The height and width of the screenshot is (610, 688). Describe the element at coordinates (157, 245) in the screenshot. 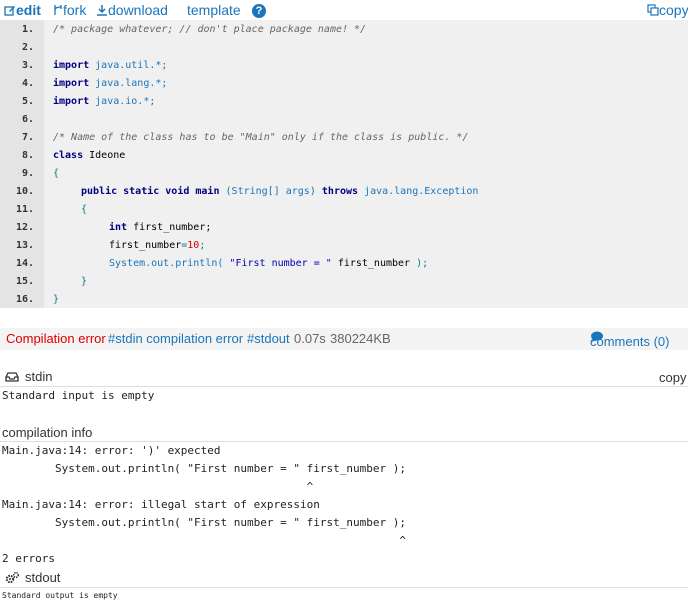

I see `code-line-13: first_number=10;` at that location.